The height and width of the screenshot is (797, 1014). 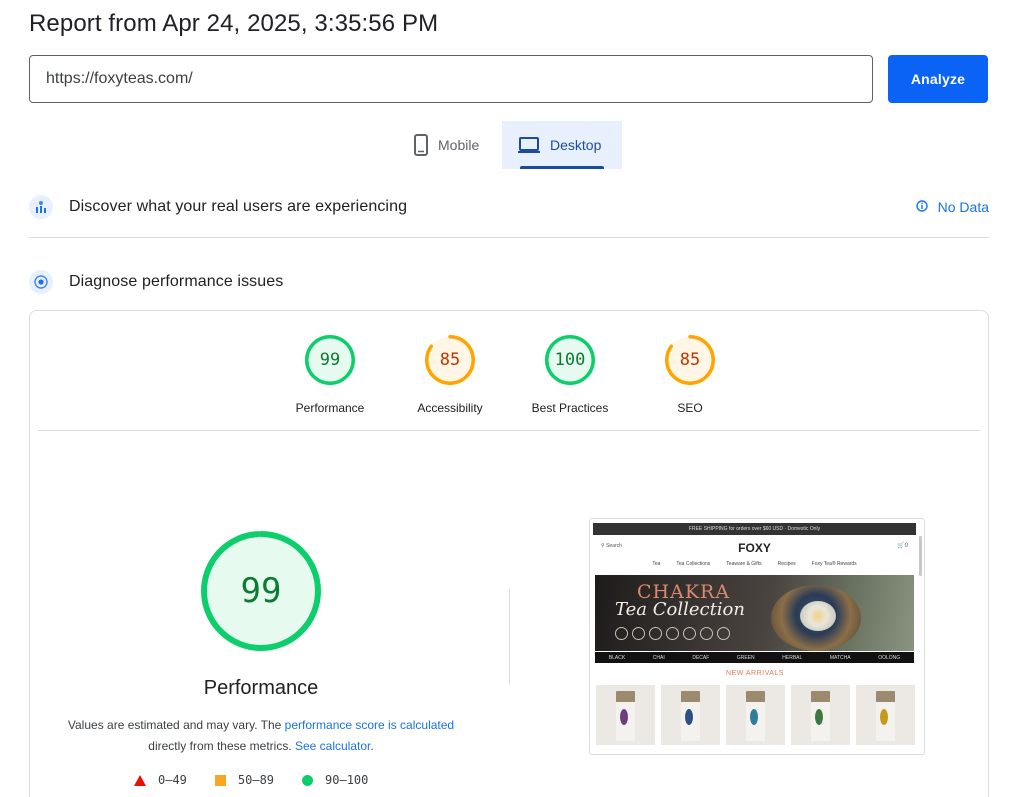 What do you see at coordinates (41, 282) in the screenshot?
I see `gauge-target-icon` at bounding box center [41, 282].